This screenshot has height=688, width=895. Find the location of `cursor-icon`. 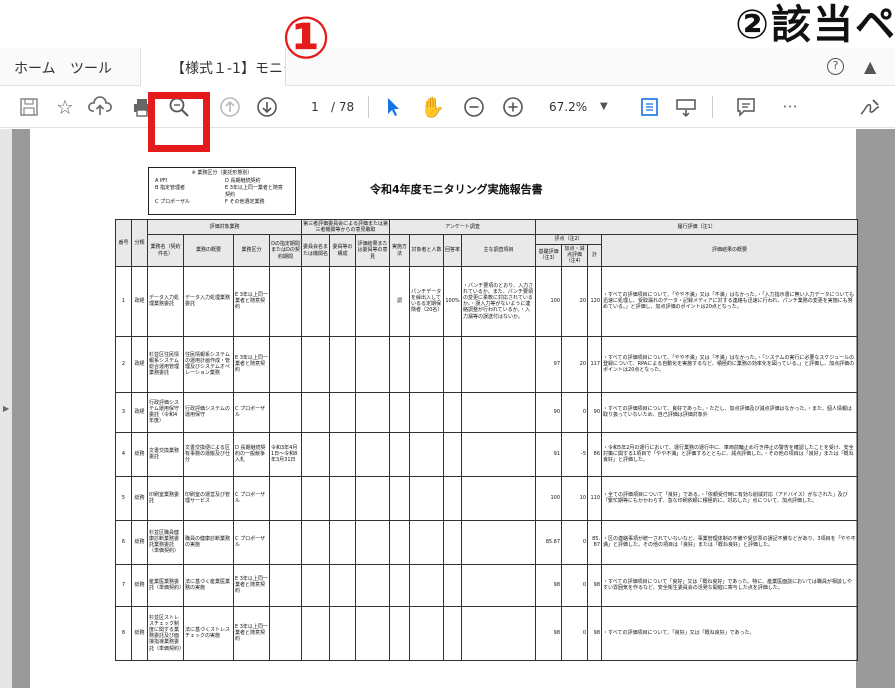

cursor-icon is located at coordinates (393, 107).